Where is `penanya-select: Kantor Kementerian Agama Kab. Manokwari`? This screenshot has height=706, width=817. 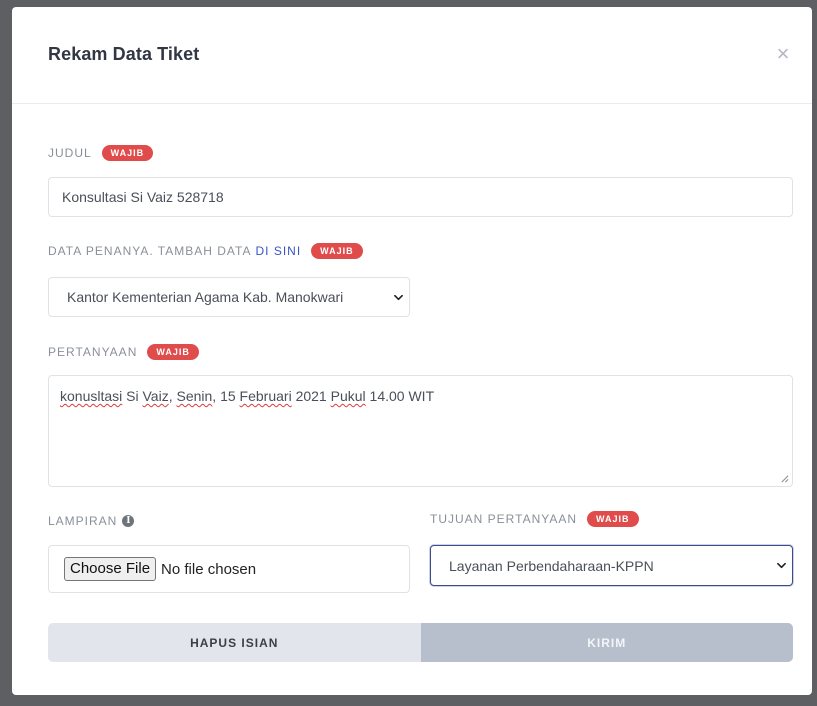 penanya-select: Kantor Kementerian Agama Kab. Manokwari is located at coordinates (229, 297).